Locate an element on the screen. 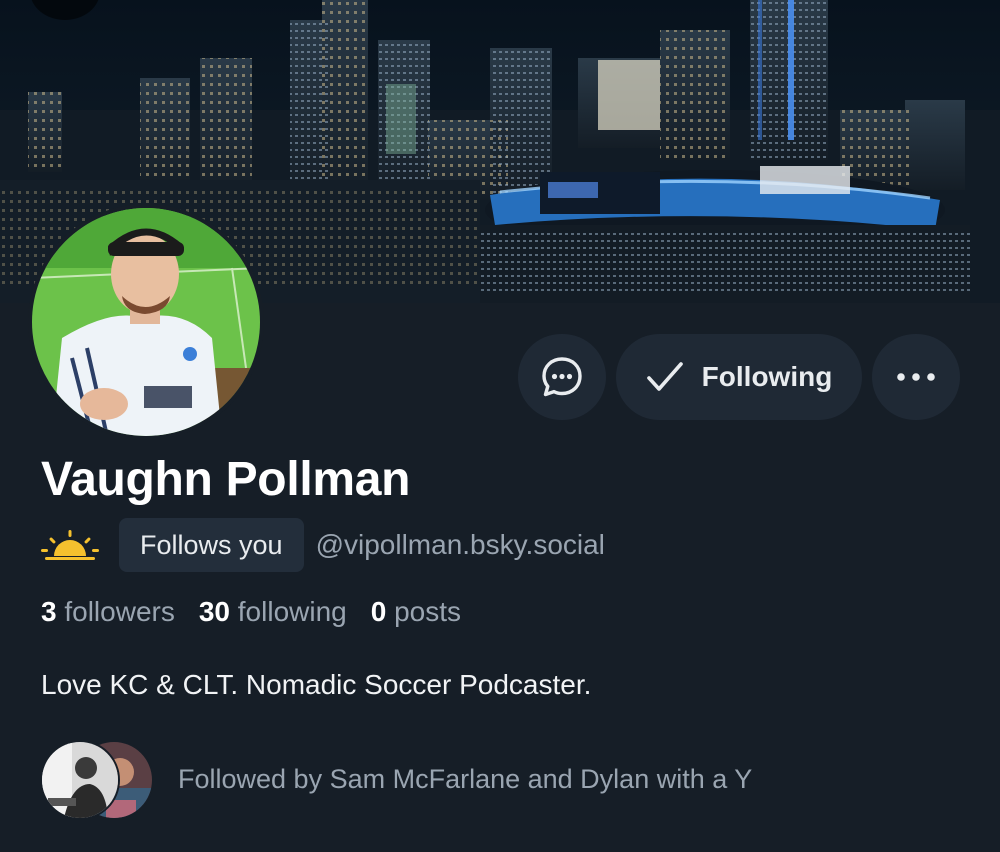 Image resolution: width=1000 pixels, height=852 pixels. following-count: 30 is located at coordinates (214, 611).